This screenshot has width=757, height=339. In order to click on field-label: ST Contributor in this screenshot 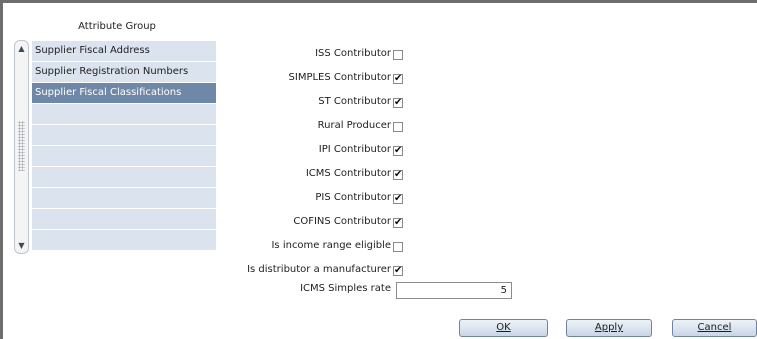, I will do `click(354, 101)`.